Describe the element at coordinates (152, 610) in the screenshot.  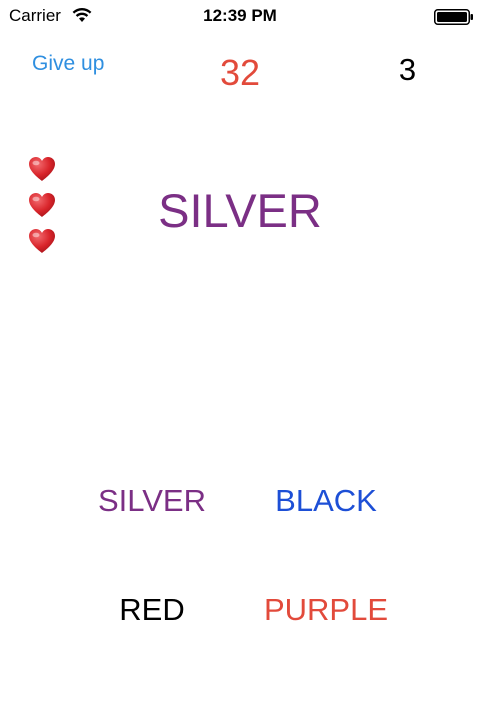
I see `answer-button-red: RED` at that location.